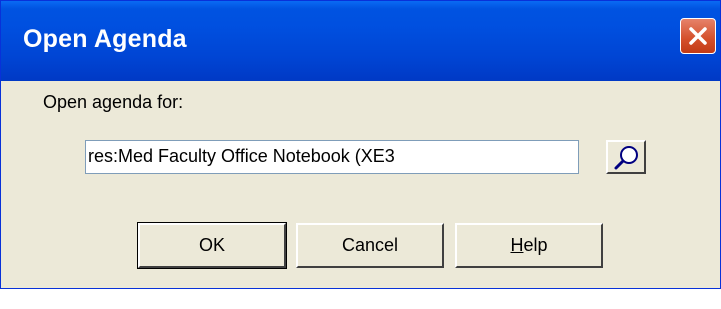  I want to click on agenda-name-input: res:Med Faculty Office Notebook (XE3, so click(332, 157).